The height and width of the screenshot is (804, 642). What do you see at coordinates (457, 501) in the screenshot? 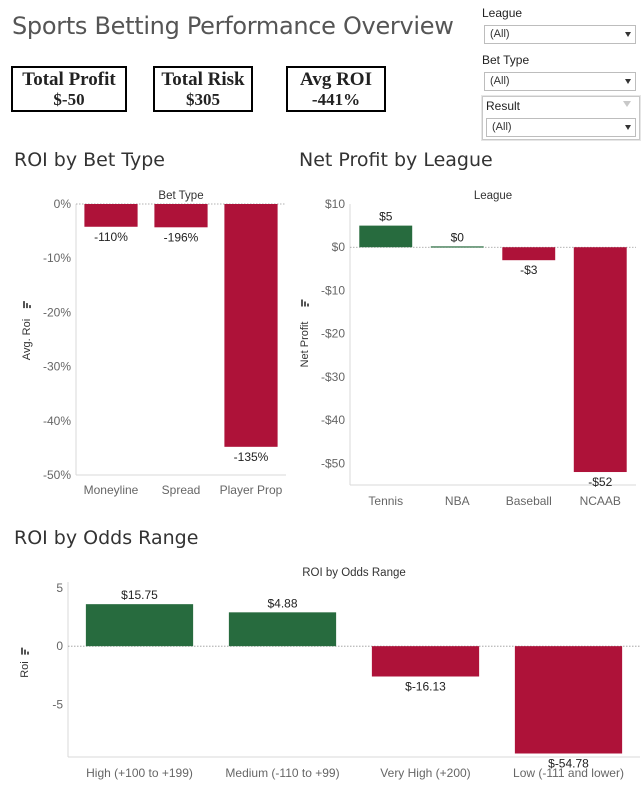
I see `league-category-label: NBA` at bounding box center [457, 501].